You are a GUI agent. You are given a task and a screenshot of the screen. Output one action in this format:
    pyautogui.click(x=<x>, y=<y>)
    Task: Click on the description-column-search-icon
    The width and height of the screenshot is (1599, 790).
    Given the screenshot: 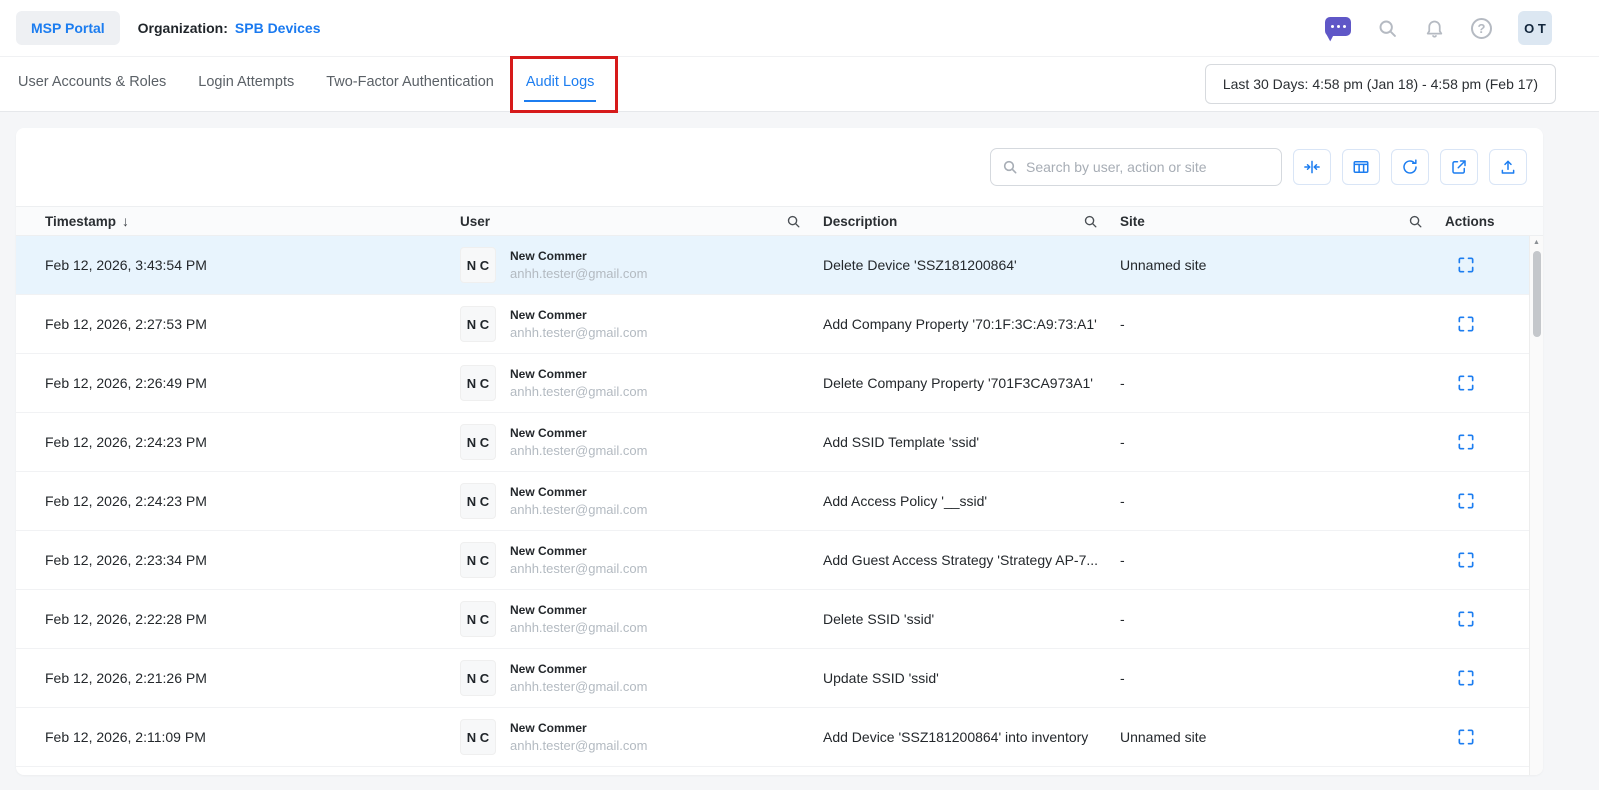 What is the action you would take?
    pyautogui.click(x=1090, y=221)
    